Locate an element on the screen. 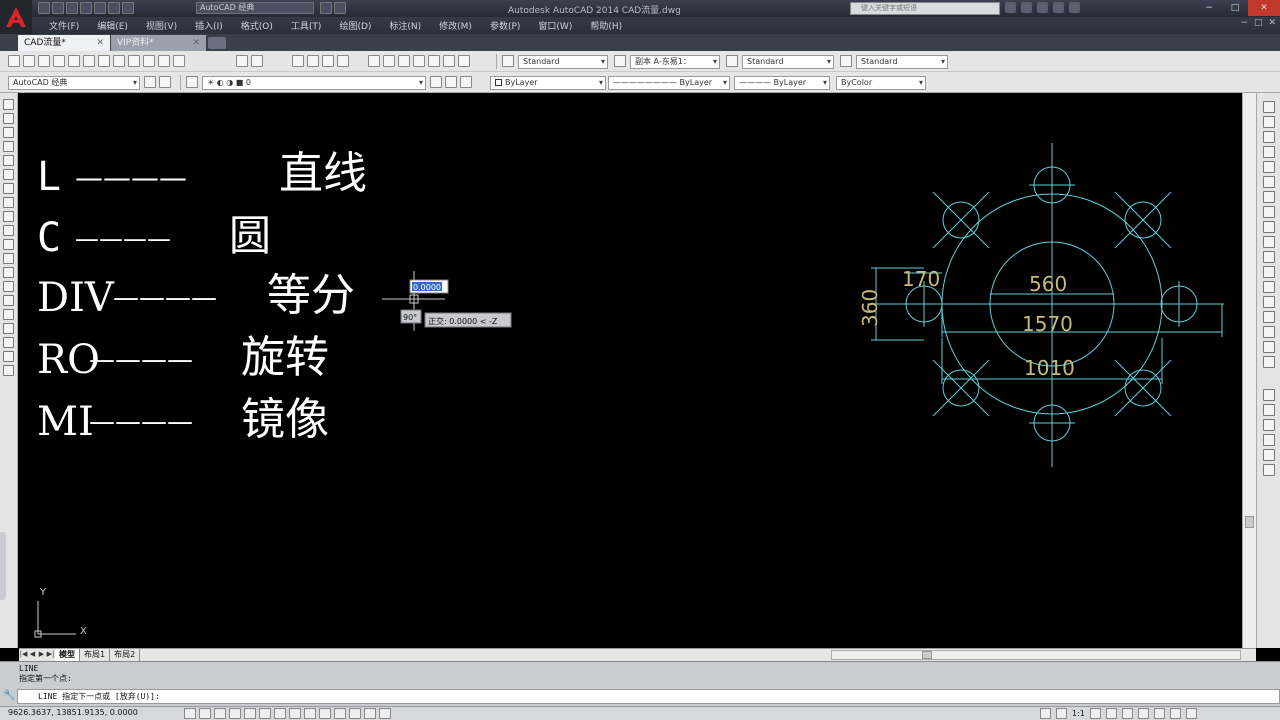  lineweight-icon is located at coordinates (340, 713).